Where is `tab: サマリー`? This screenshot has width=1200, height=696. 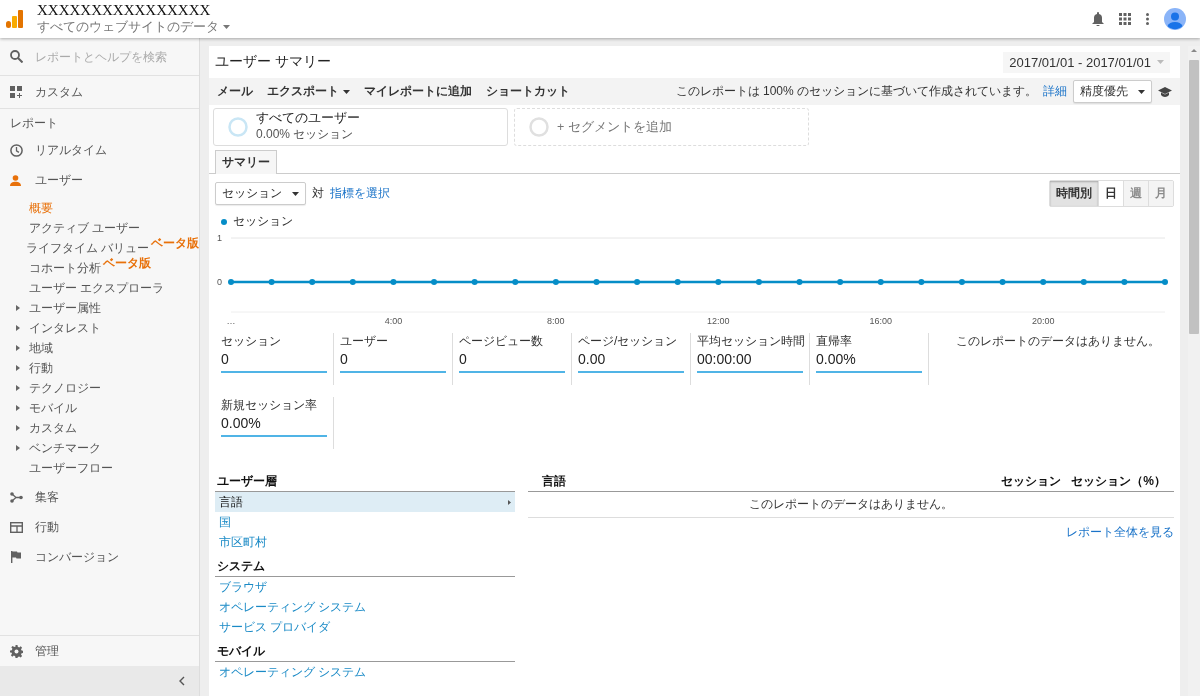 tab: サマリー is located at coordinates (246, 162).